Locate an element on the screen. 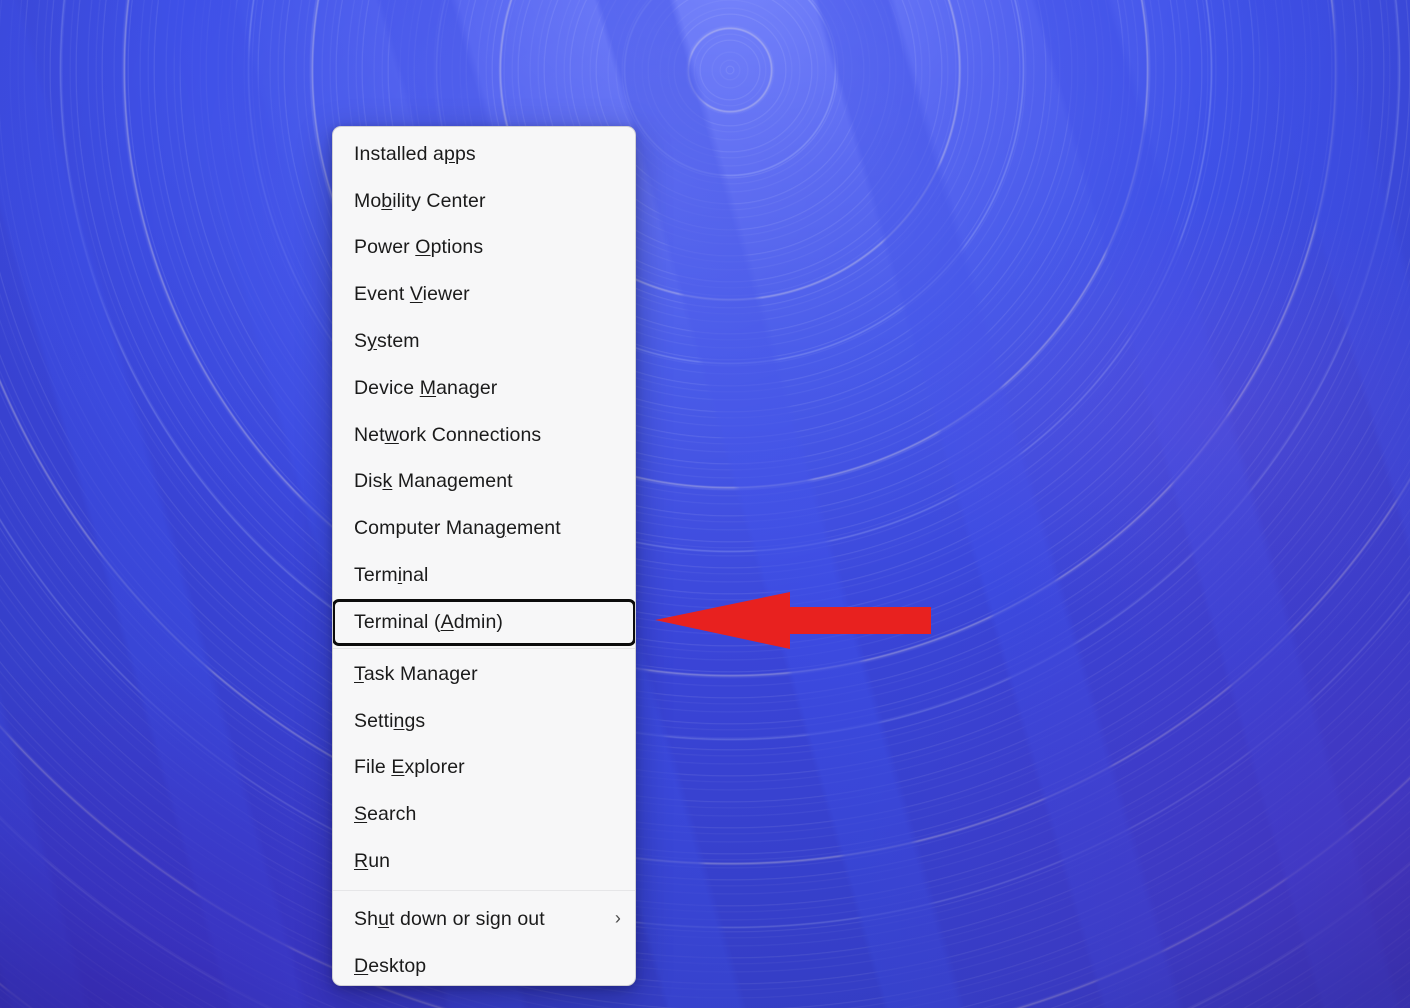 This screenshot has width=1410, height=1008. menu-item-settings: Settings is located at coordinates (484, 721).